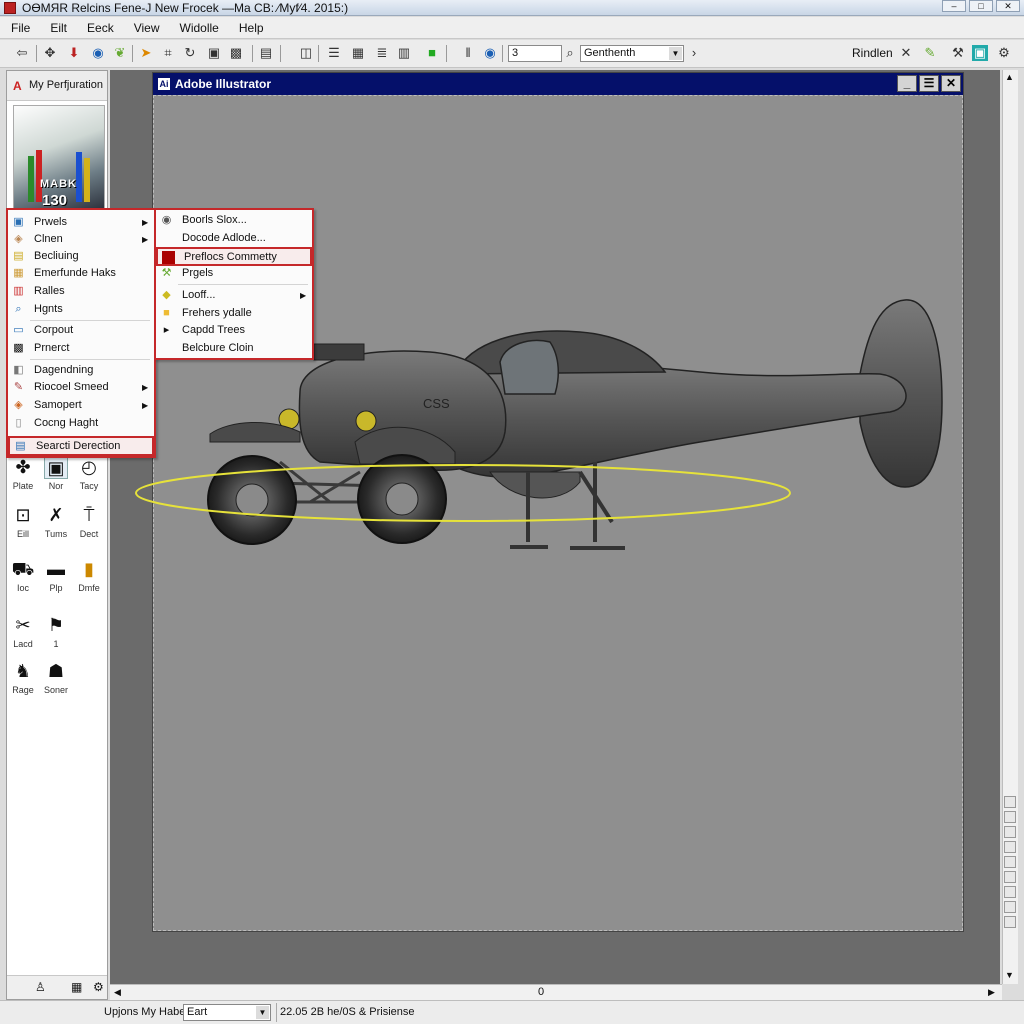 The image size is (1024, 1024). I want to click on chart-icon: ▤, so click(18, 256).